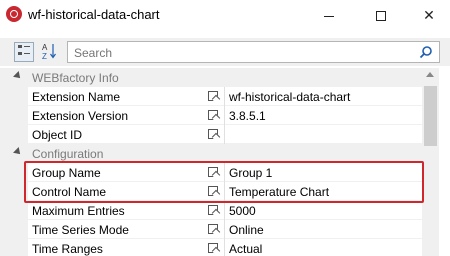  I want to click on property-name: Maximum Entries, so click(78, 211).